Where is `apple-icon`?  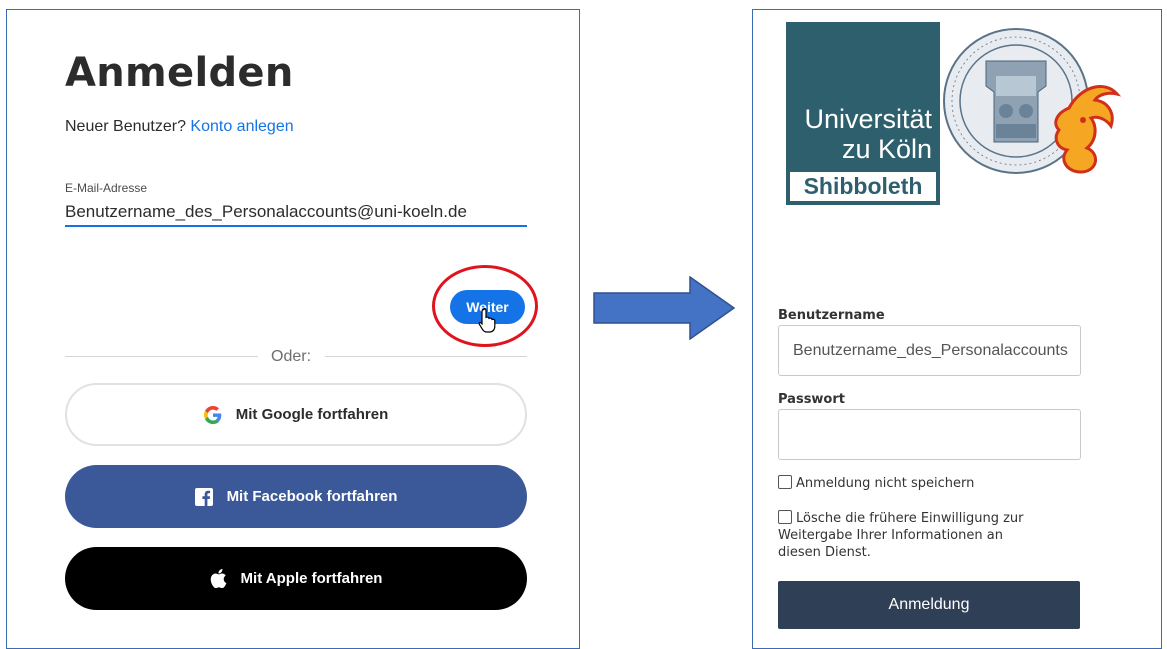
apple-icon is located at coordinates (218, 578).